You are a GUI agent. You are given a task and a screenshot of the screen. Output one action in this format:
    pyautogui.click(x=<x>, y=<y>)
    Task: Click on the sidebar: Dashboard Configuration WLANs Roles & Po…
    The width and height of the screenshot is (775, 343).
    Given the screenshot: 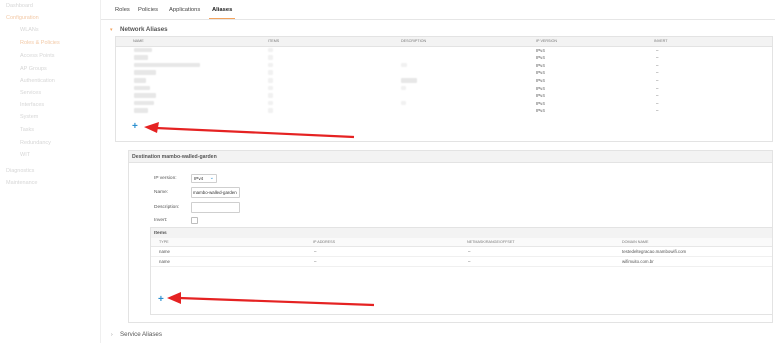 What is the action you would take?
    pyautogui.click(x=50, y=171)
    